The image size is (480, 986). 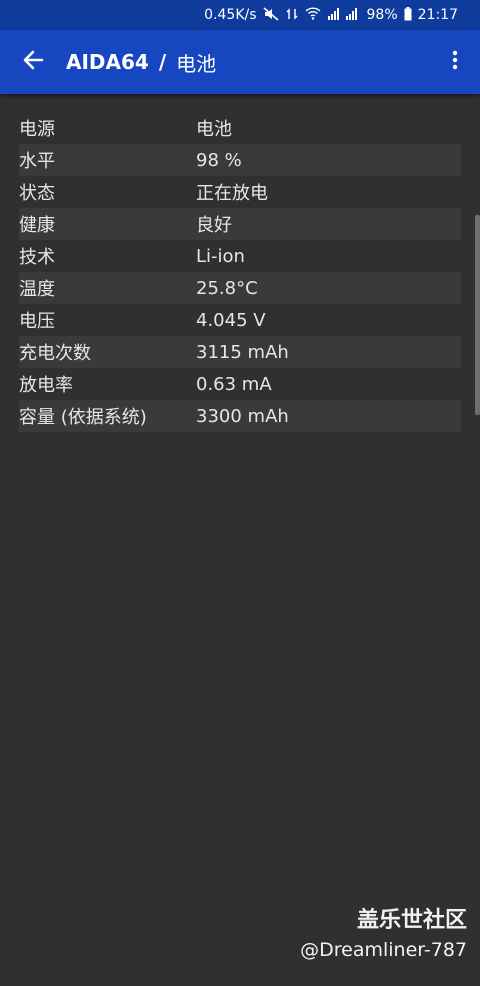 I want to click on more-vert-icon, so click(x=455, y=62).